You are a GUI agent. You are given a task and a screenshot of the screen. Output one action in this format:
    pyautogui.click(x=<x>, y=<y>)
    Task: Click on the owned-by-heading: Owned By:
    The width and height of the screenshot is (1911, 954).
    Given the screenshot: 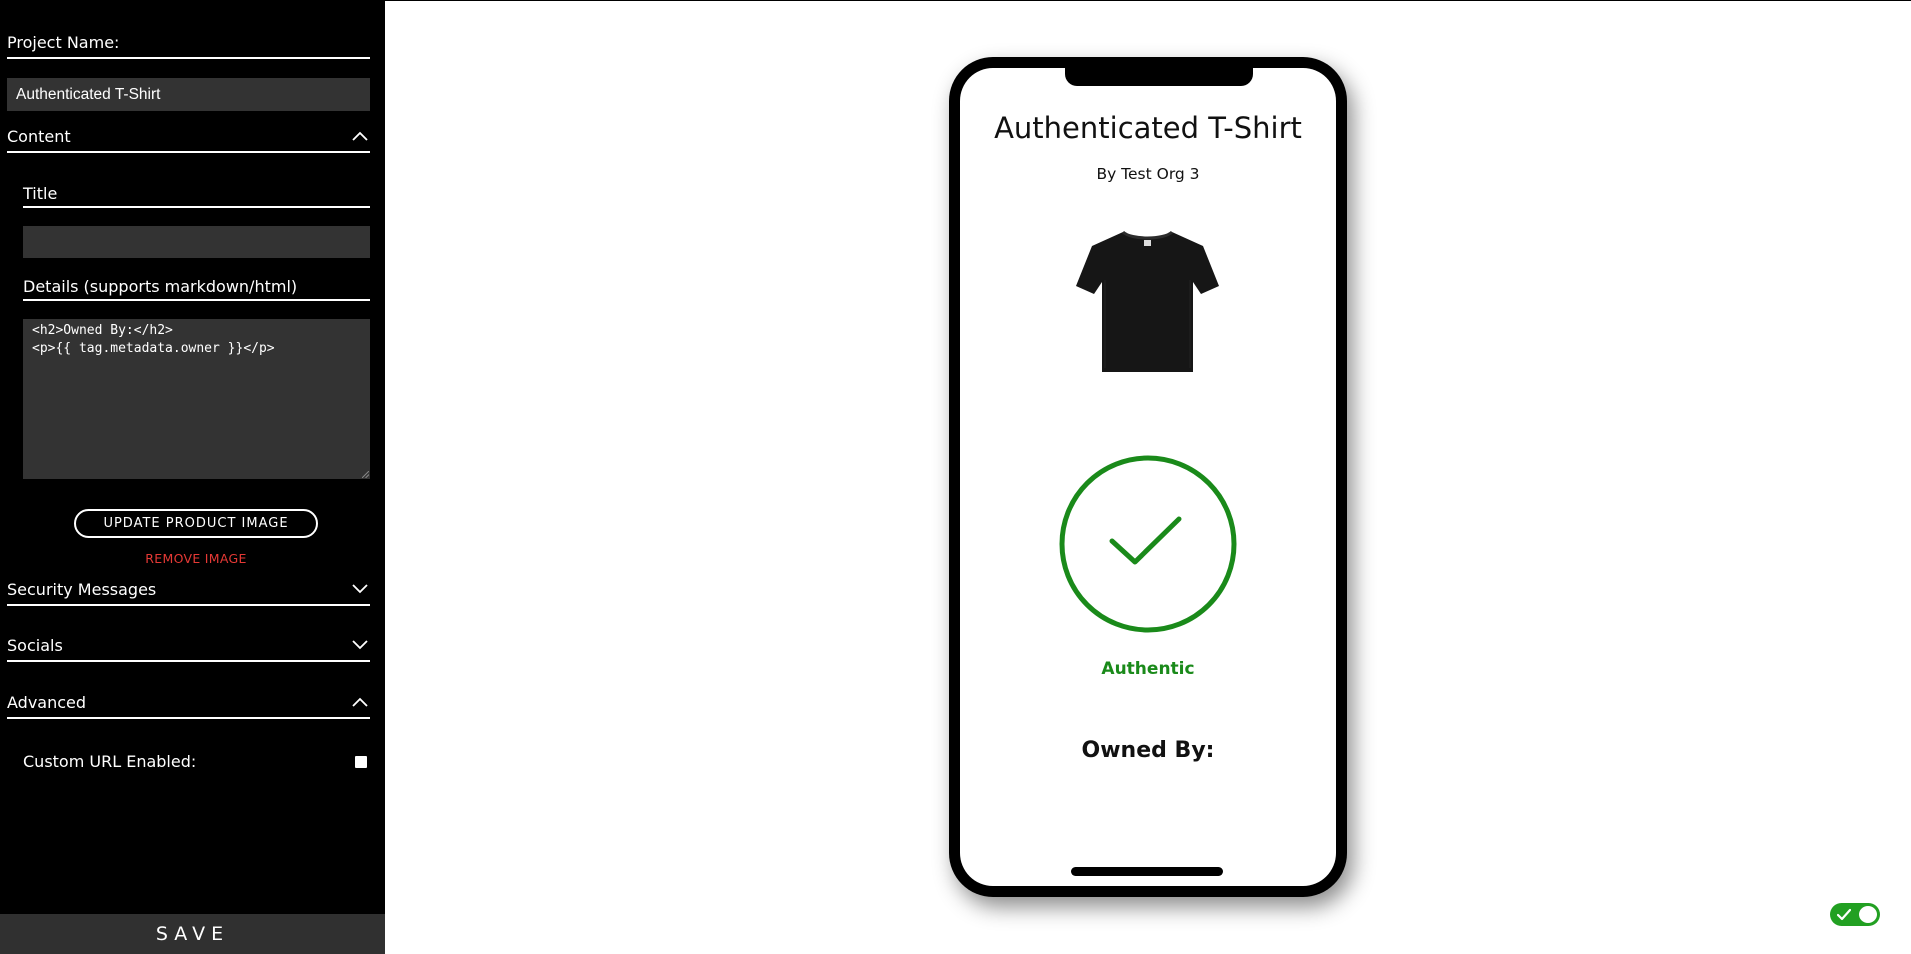 What is the action you would take?
    pyautogui.click(x=1148, y=750)
    